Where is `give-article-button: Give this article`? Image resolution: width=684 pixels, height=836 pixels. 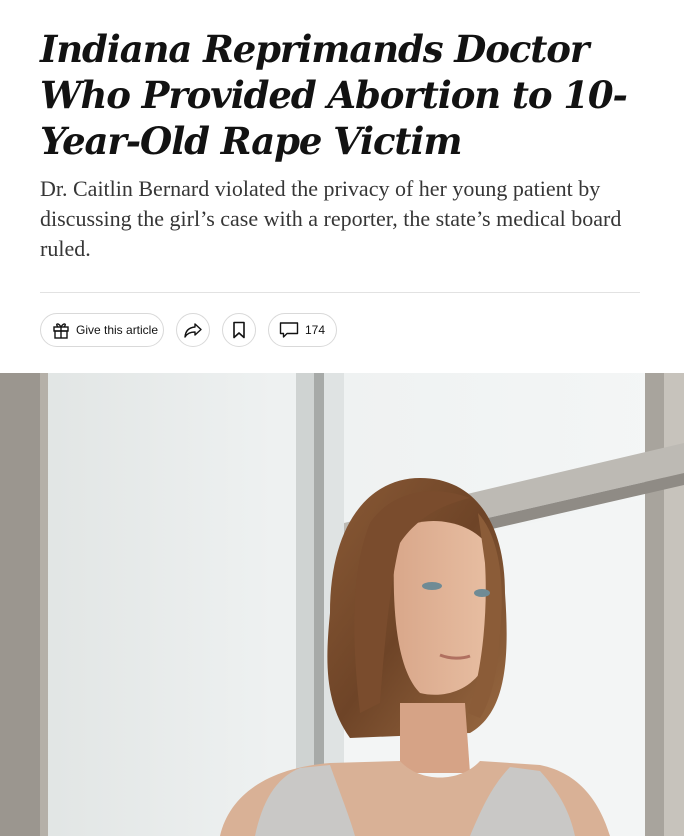
give-article-button: Give this article is located at coordinates (102, 330).